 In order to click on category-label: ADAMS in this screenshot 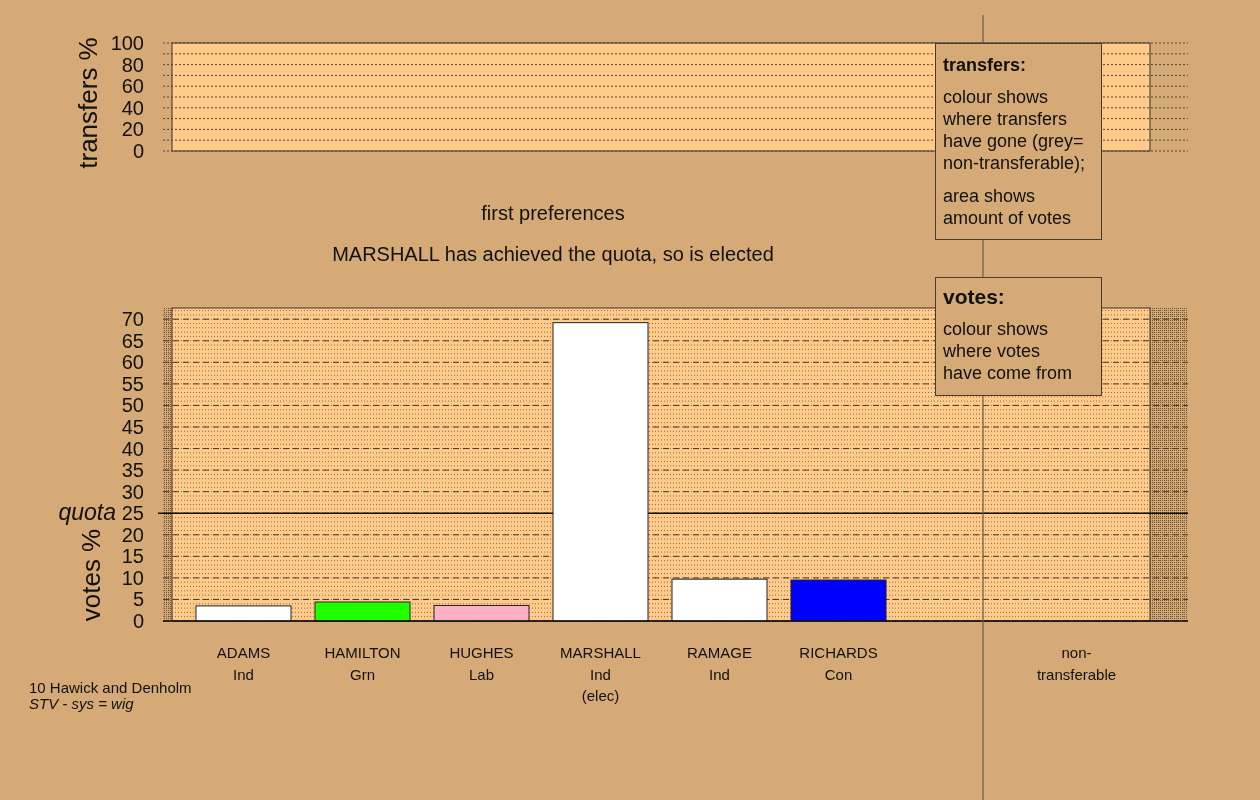, I will do `click(243, 653)`.